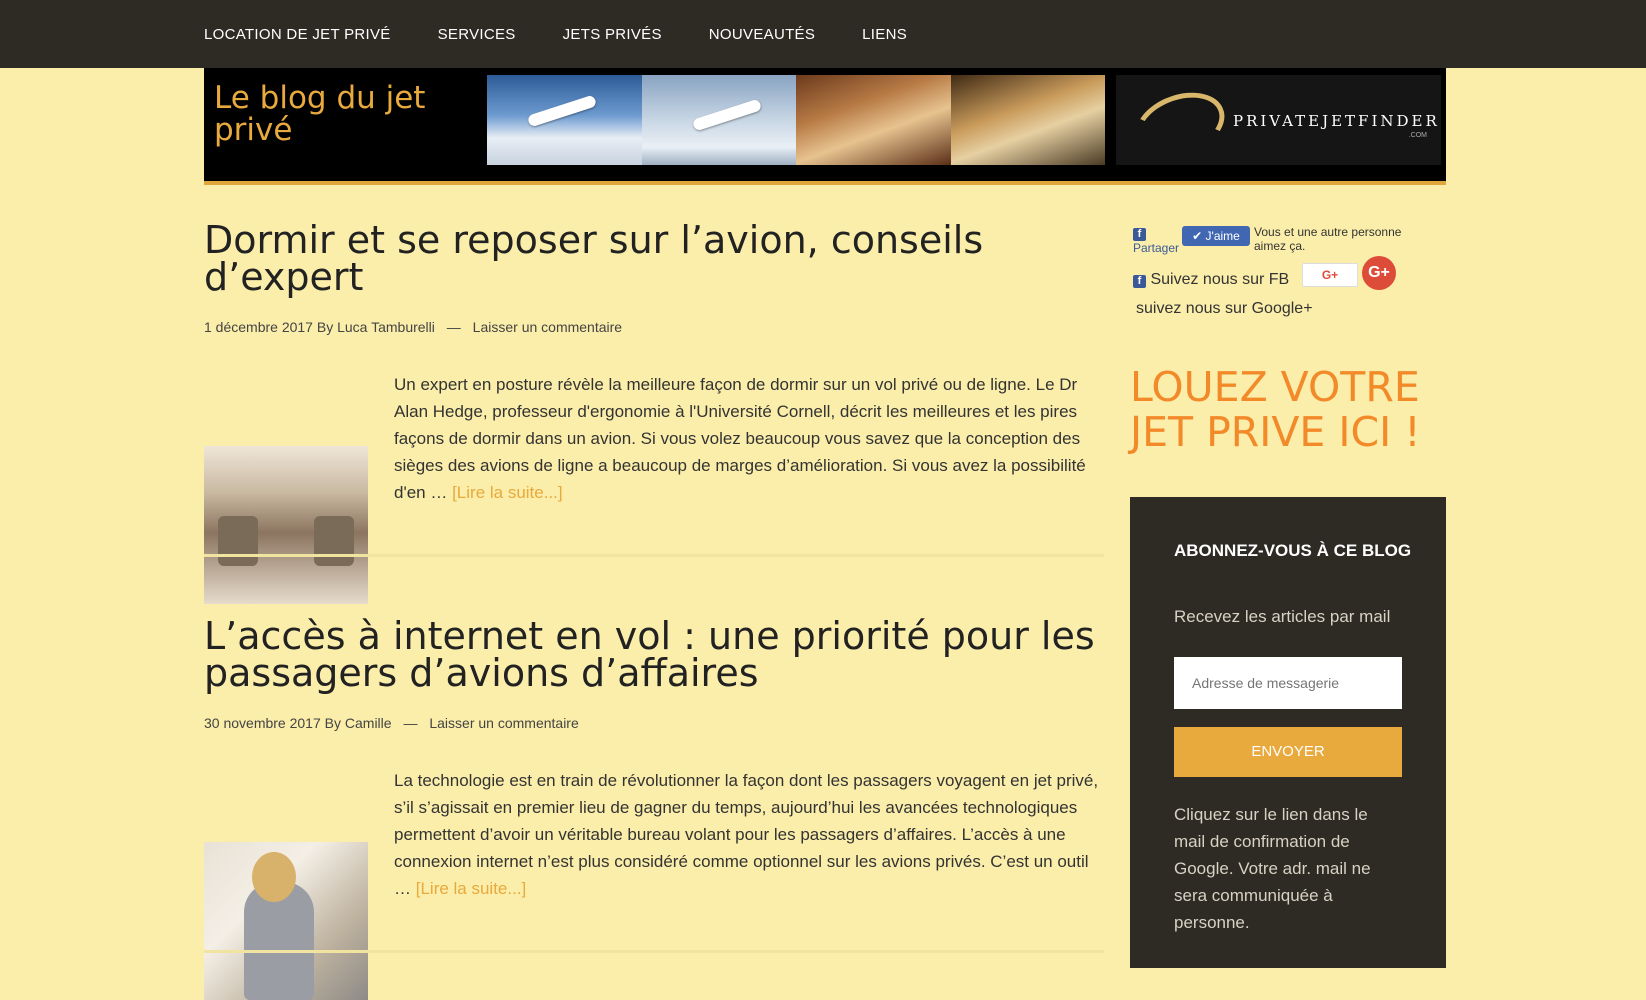 The width and height of the screenshot is (1646, 1000). What do you see at coordinates (762, 34) in the screenshot?
I see `nav-item-nouveautes: NOUVEAUTÉS` at bounding box center [762, 34].